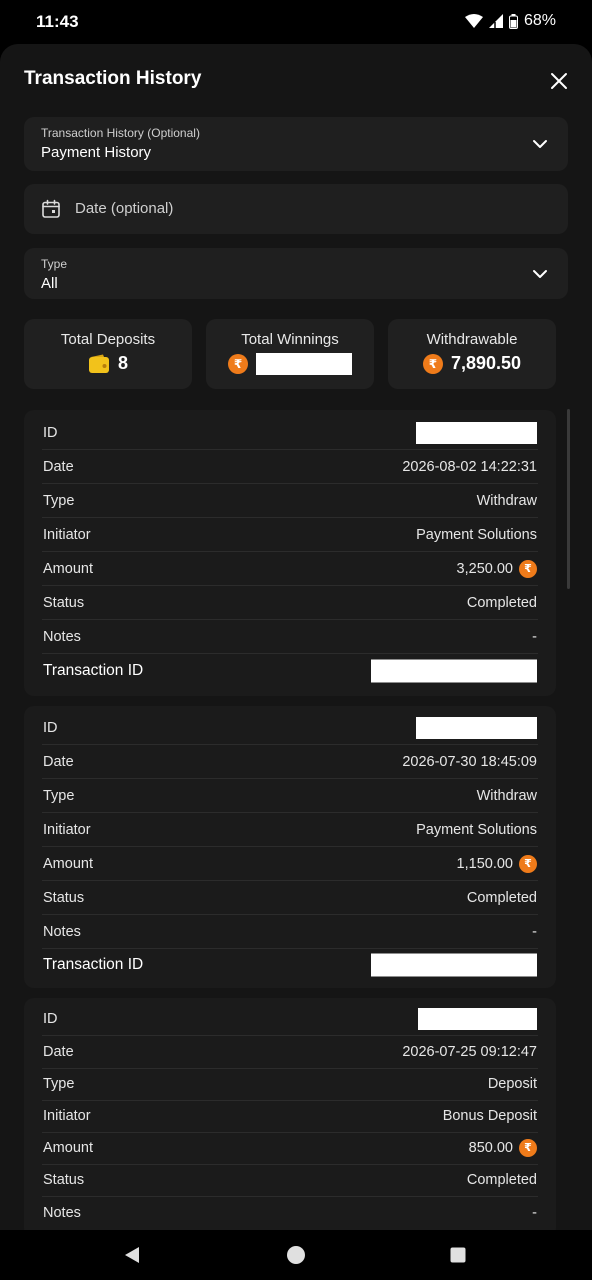 The height and width of the screenshot is (1280, 592). Describe the element at coordinates (473, 21) in the screenshot. I see `wifi-icon` at that location.